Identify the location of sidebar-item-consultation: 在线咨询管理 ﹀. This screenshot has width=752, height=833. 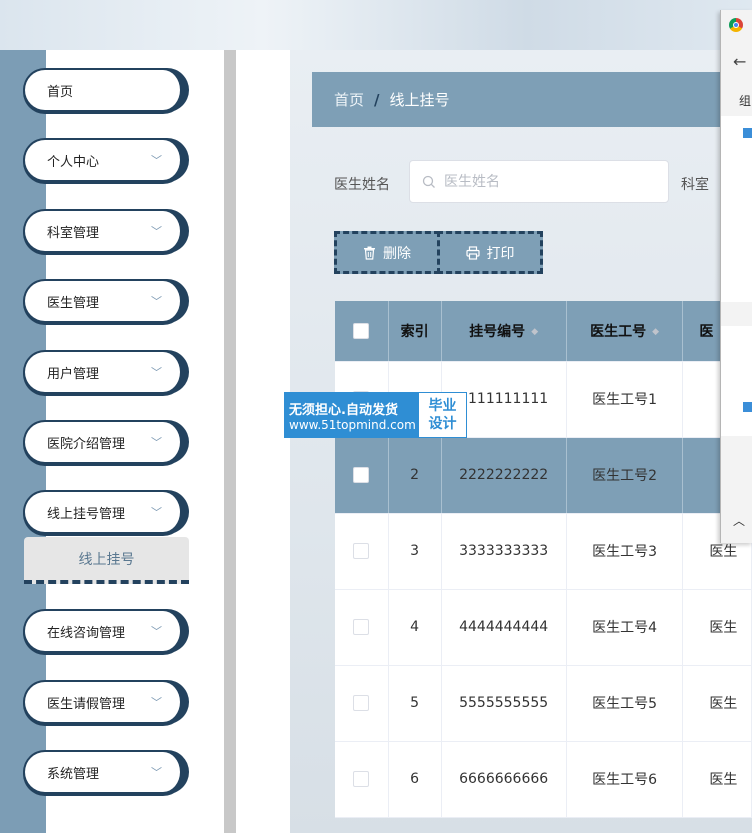
(104, 631).